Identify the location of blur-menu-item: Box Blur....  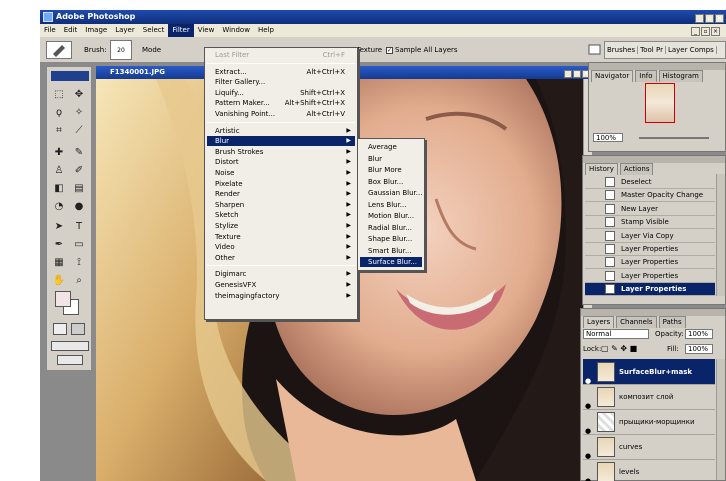
(391, 182).